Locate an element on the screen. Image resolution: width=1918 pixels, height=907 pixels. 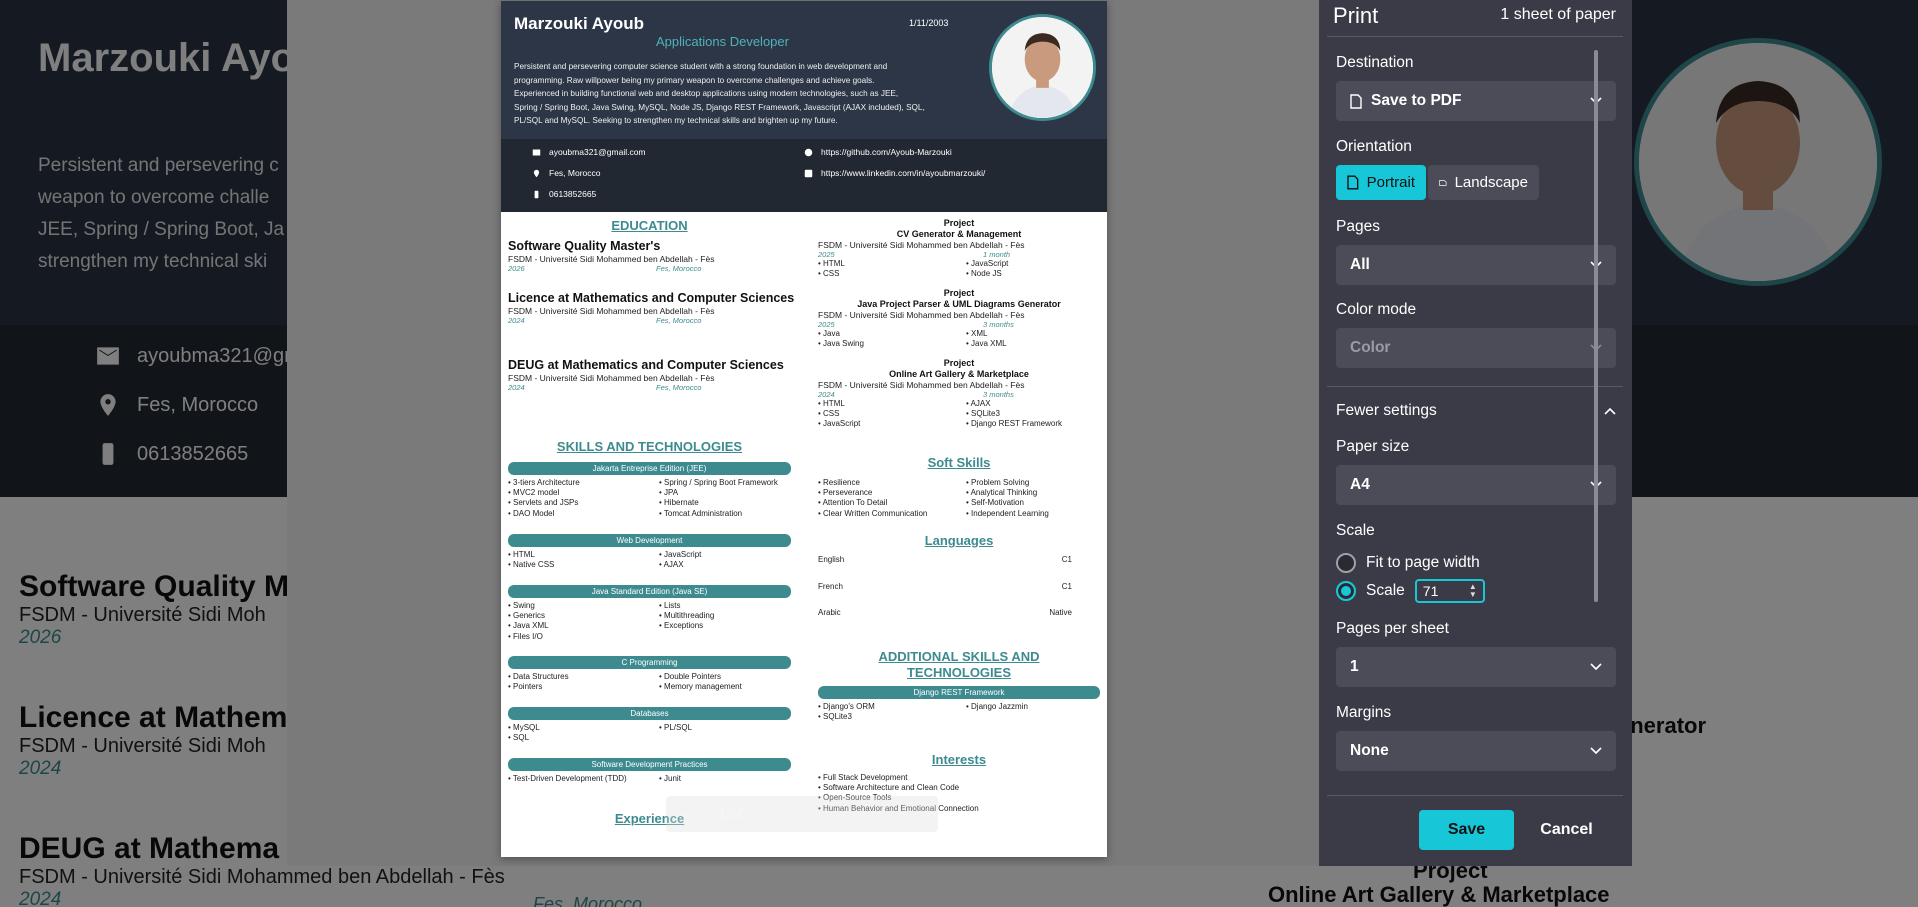
person-avatar-icon is located at coordinates (1042, 67).